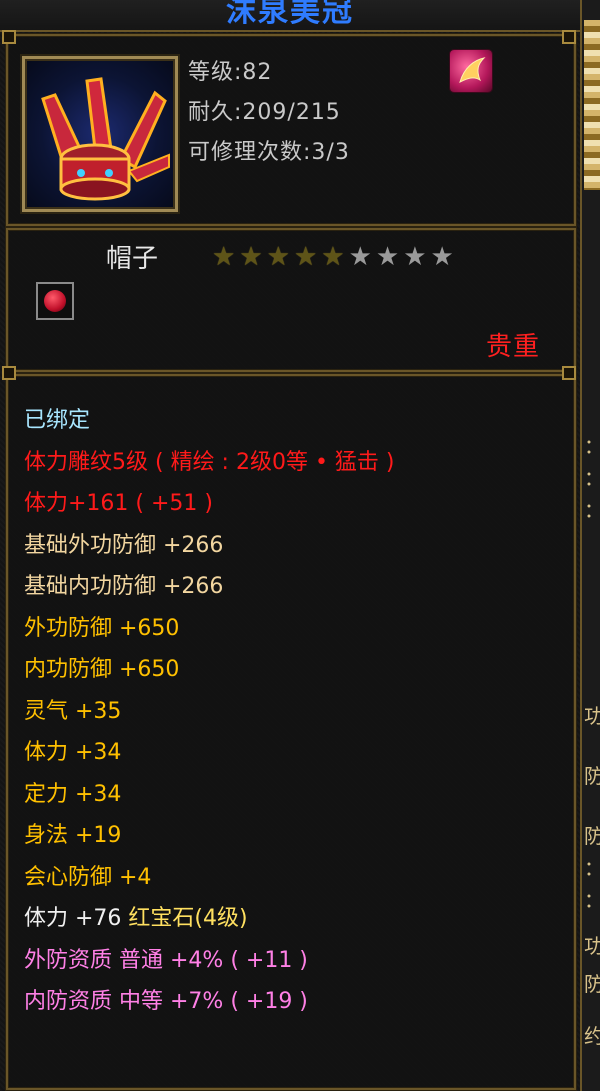  I want to click on attribute-line: 灵气 +35, so click(73, 711).